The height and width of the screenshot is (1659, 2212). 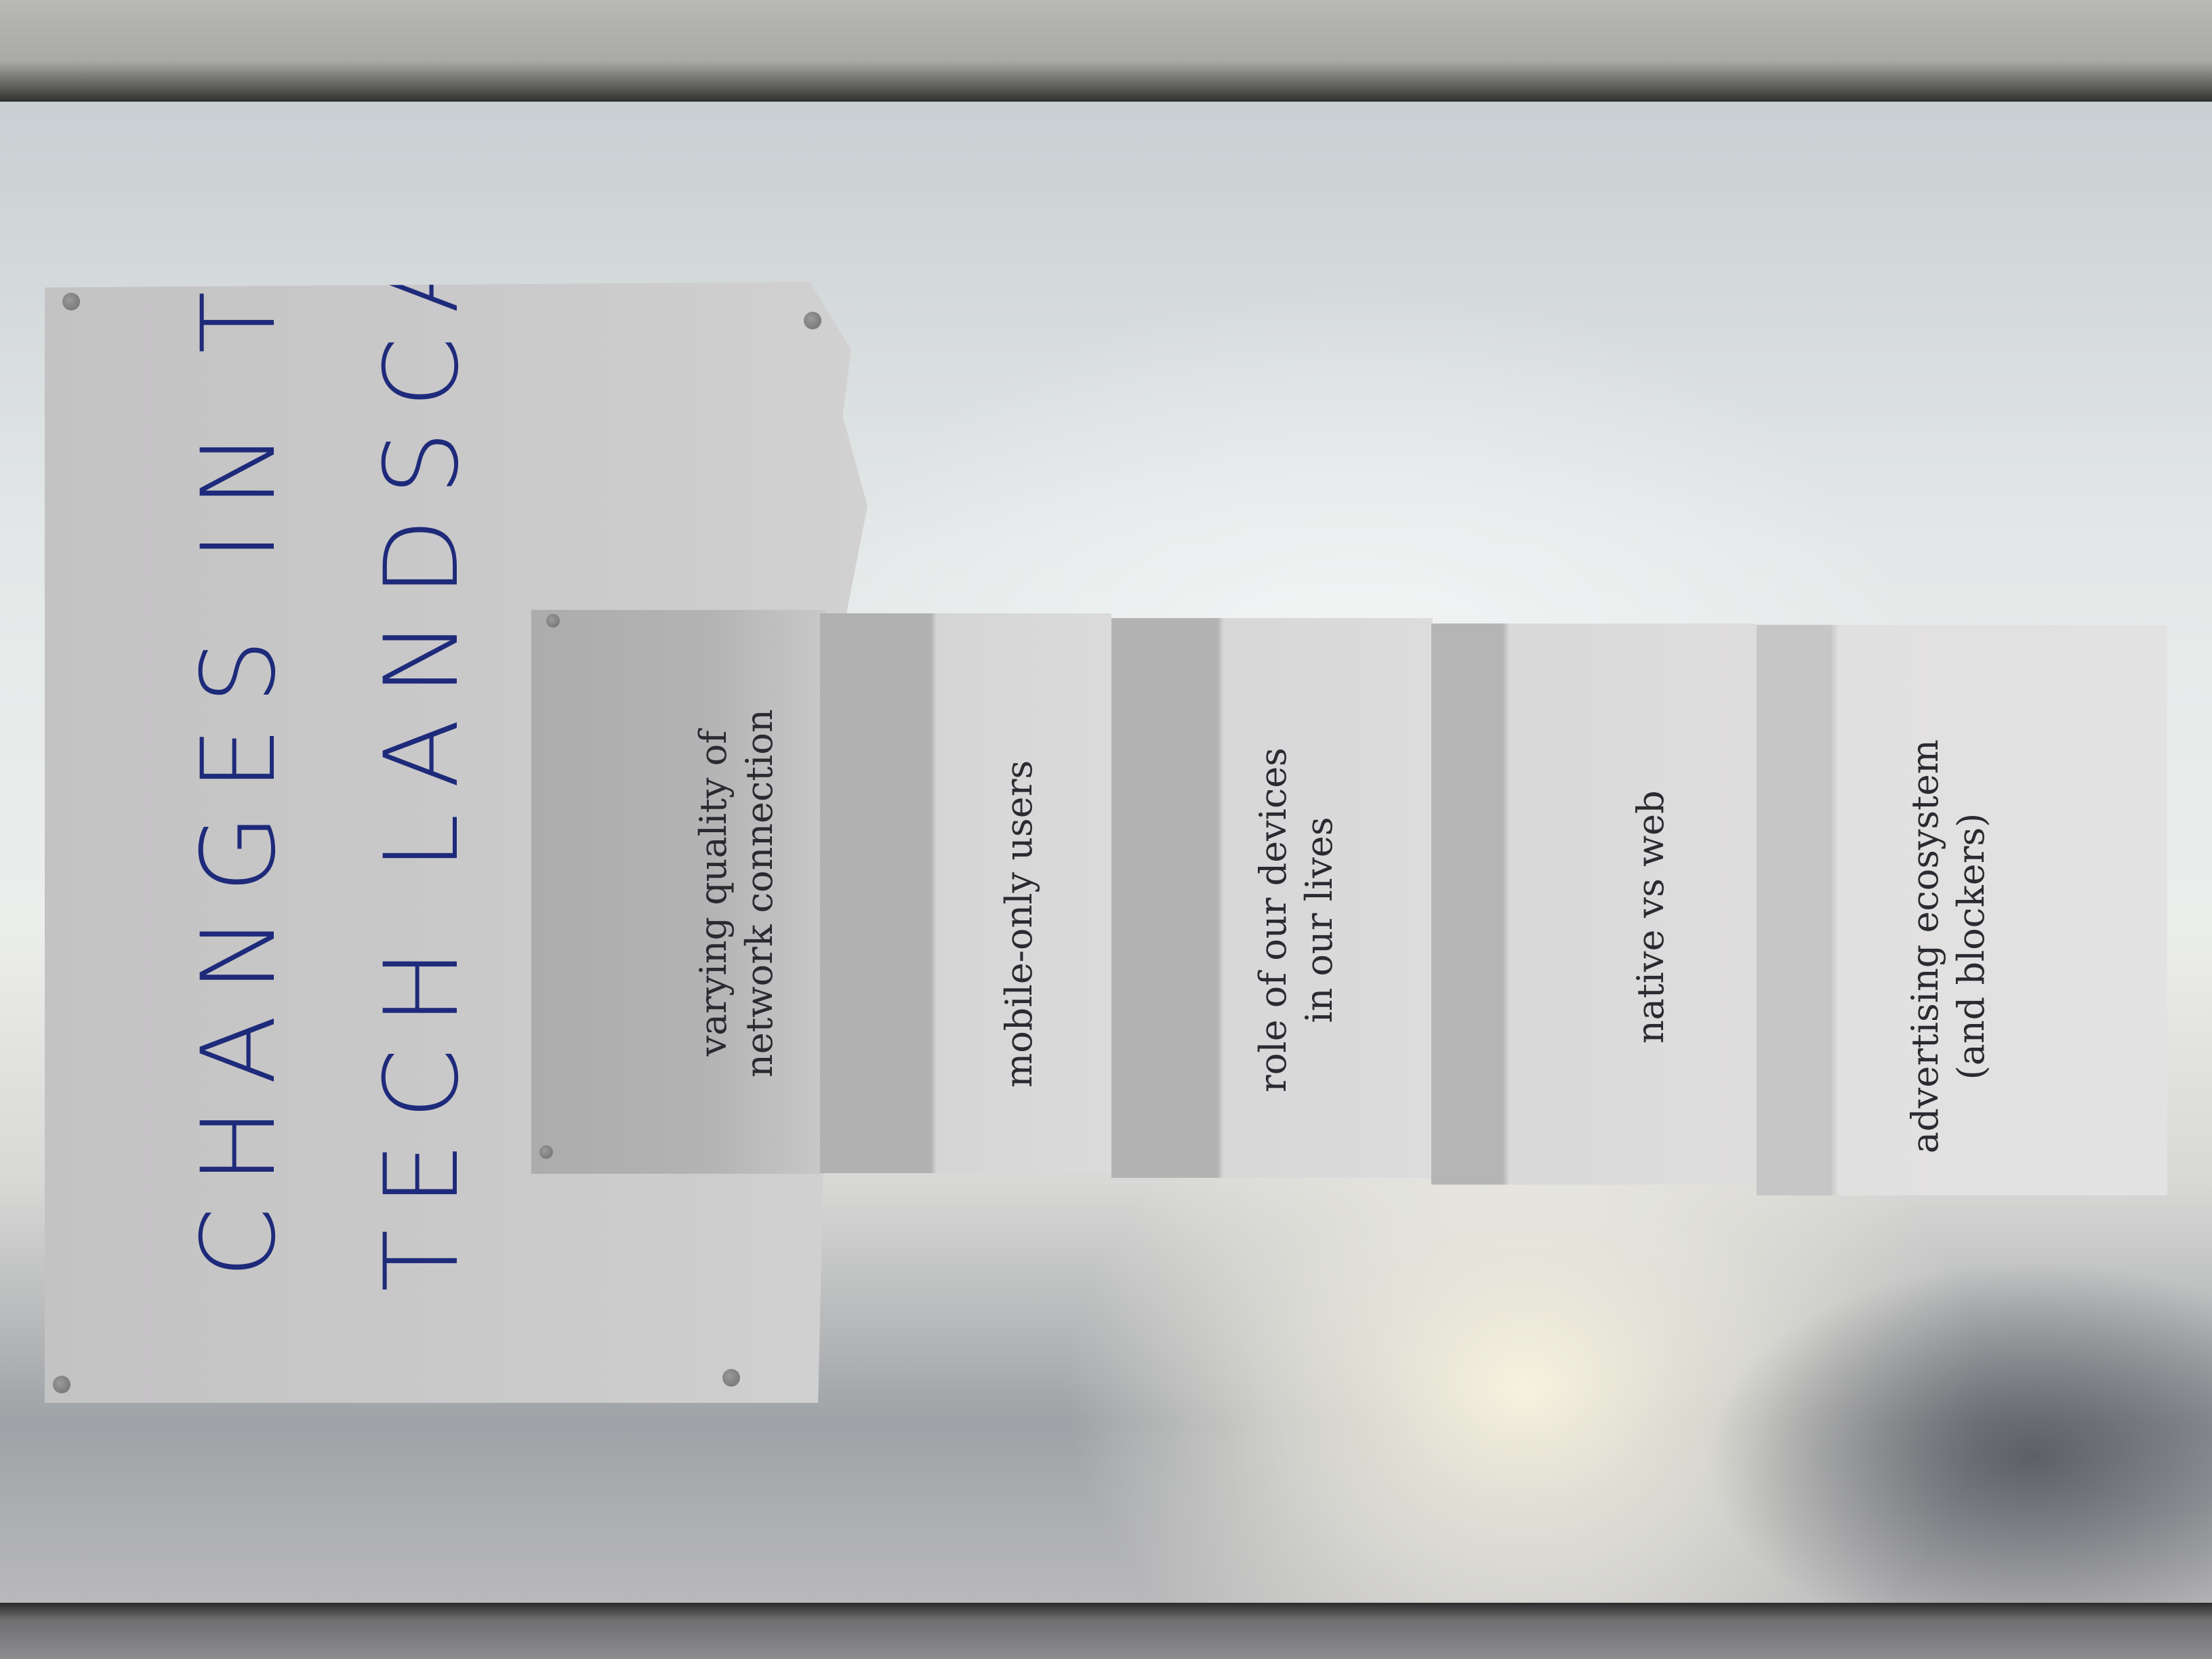 What do you see at coordinates (737, 893) in the screenshot?
I see `sheet-1-text: varying quality of network connection` at bounding box center [737, 893].